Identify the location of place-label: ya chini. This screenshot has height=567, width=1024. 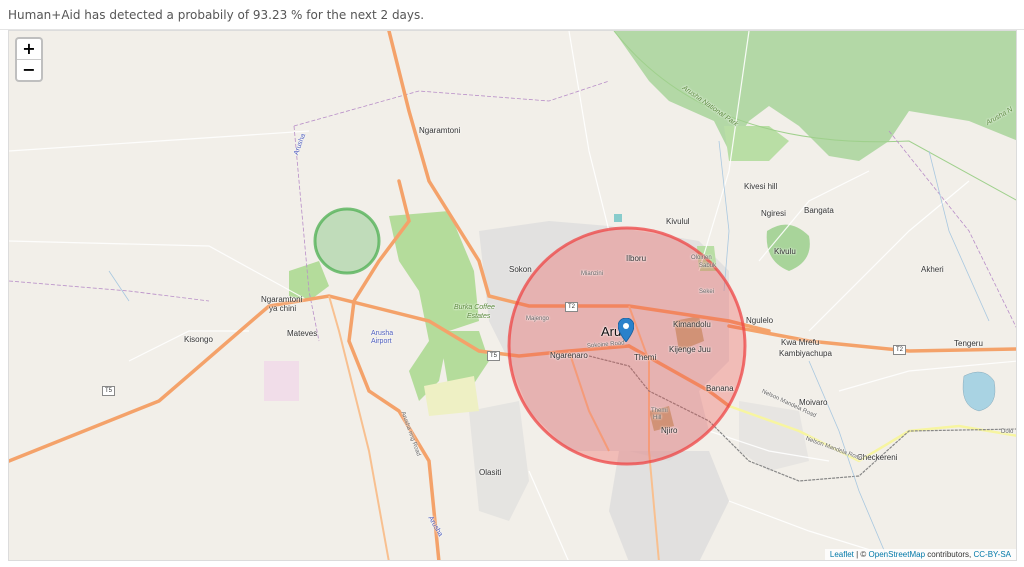
(283, 308).